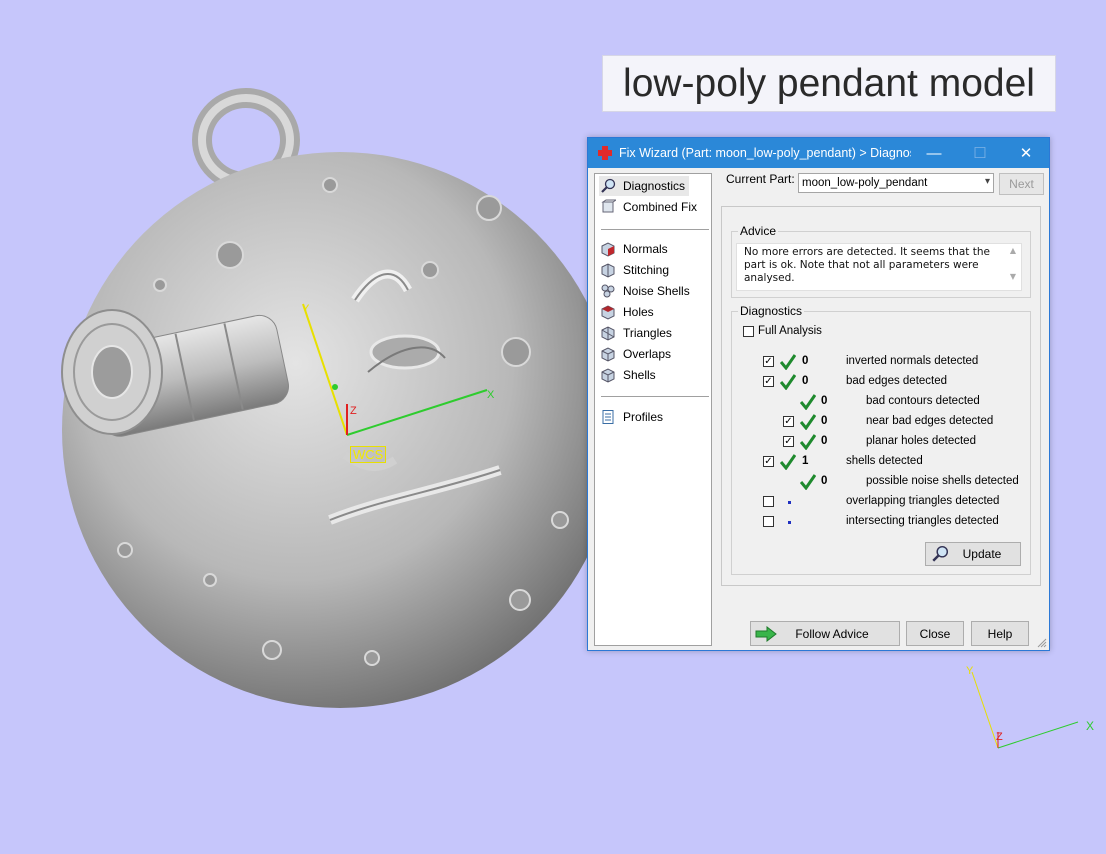  I want to click on document-icon, so click(608, 417).